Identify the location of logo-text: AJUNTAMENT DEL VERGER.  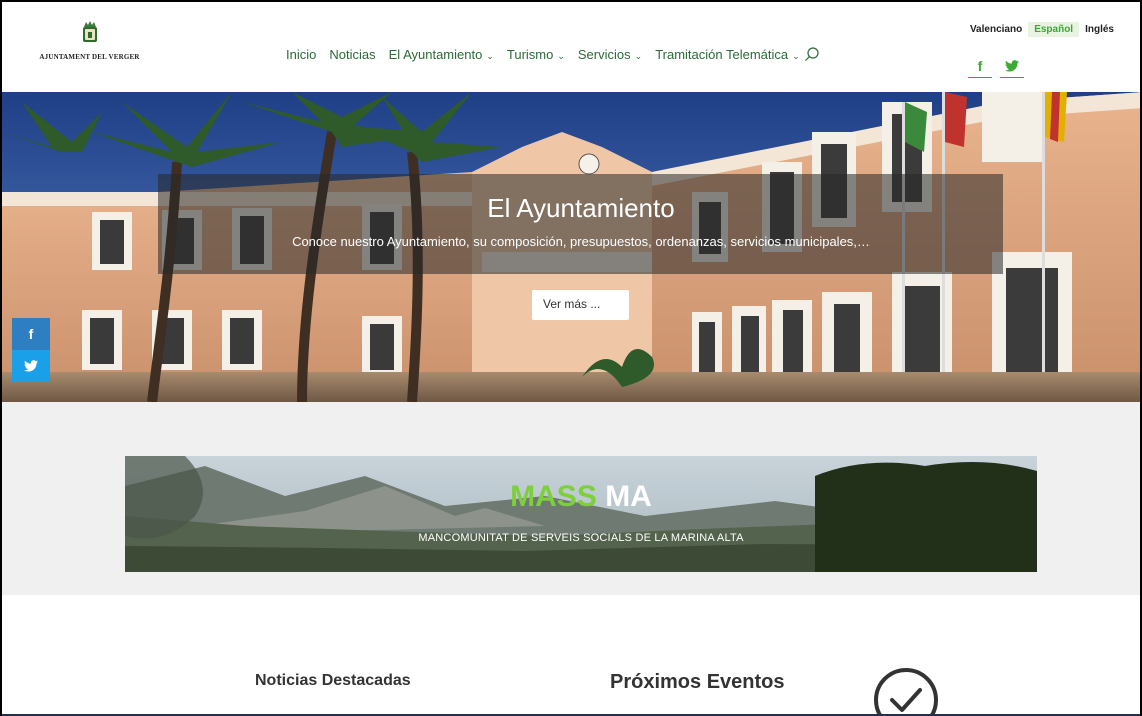
(89, 57).